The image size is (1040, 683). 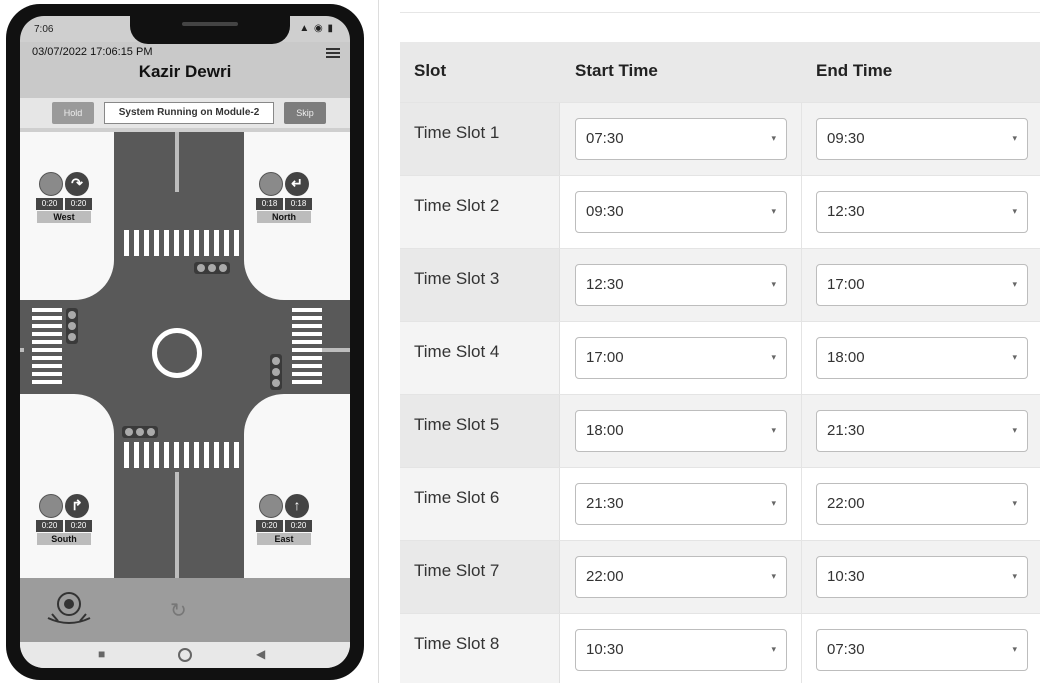 I want to click on app-title: Kazir Dewri, so click(x=185, y=71).